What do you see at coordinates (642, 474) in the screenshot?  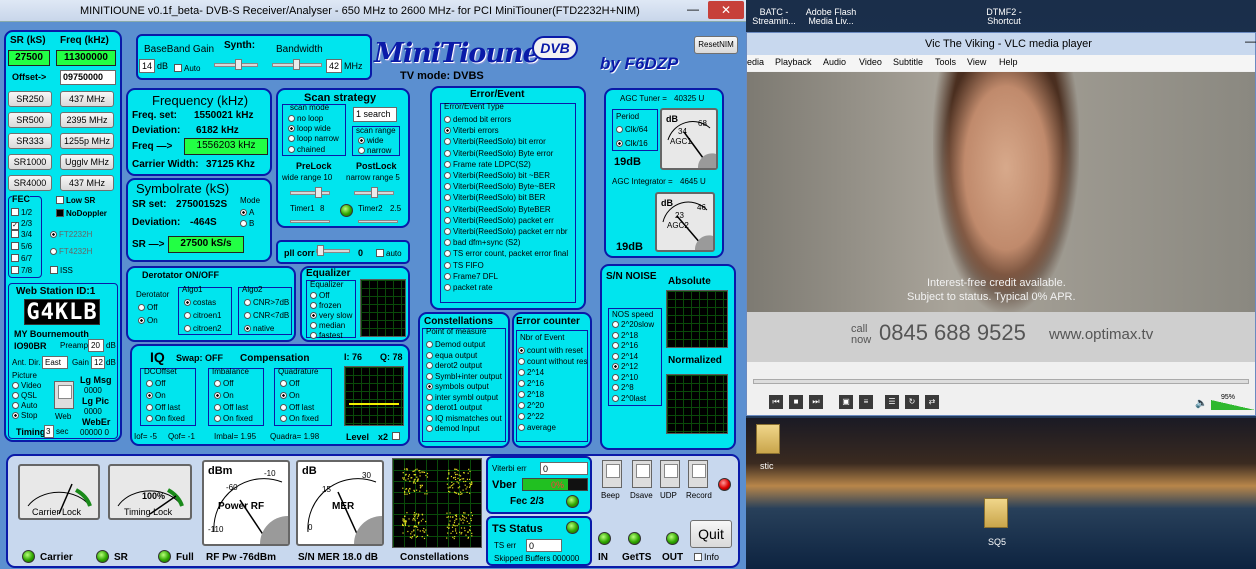 I see `dsave-switch` at bounding box center [642, 474].